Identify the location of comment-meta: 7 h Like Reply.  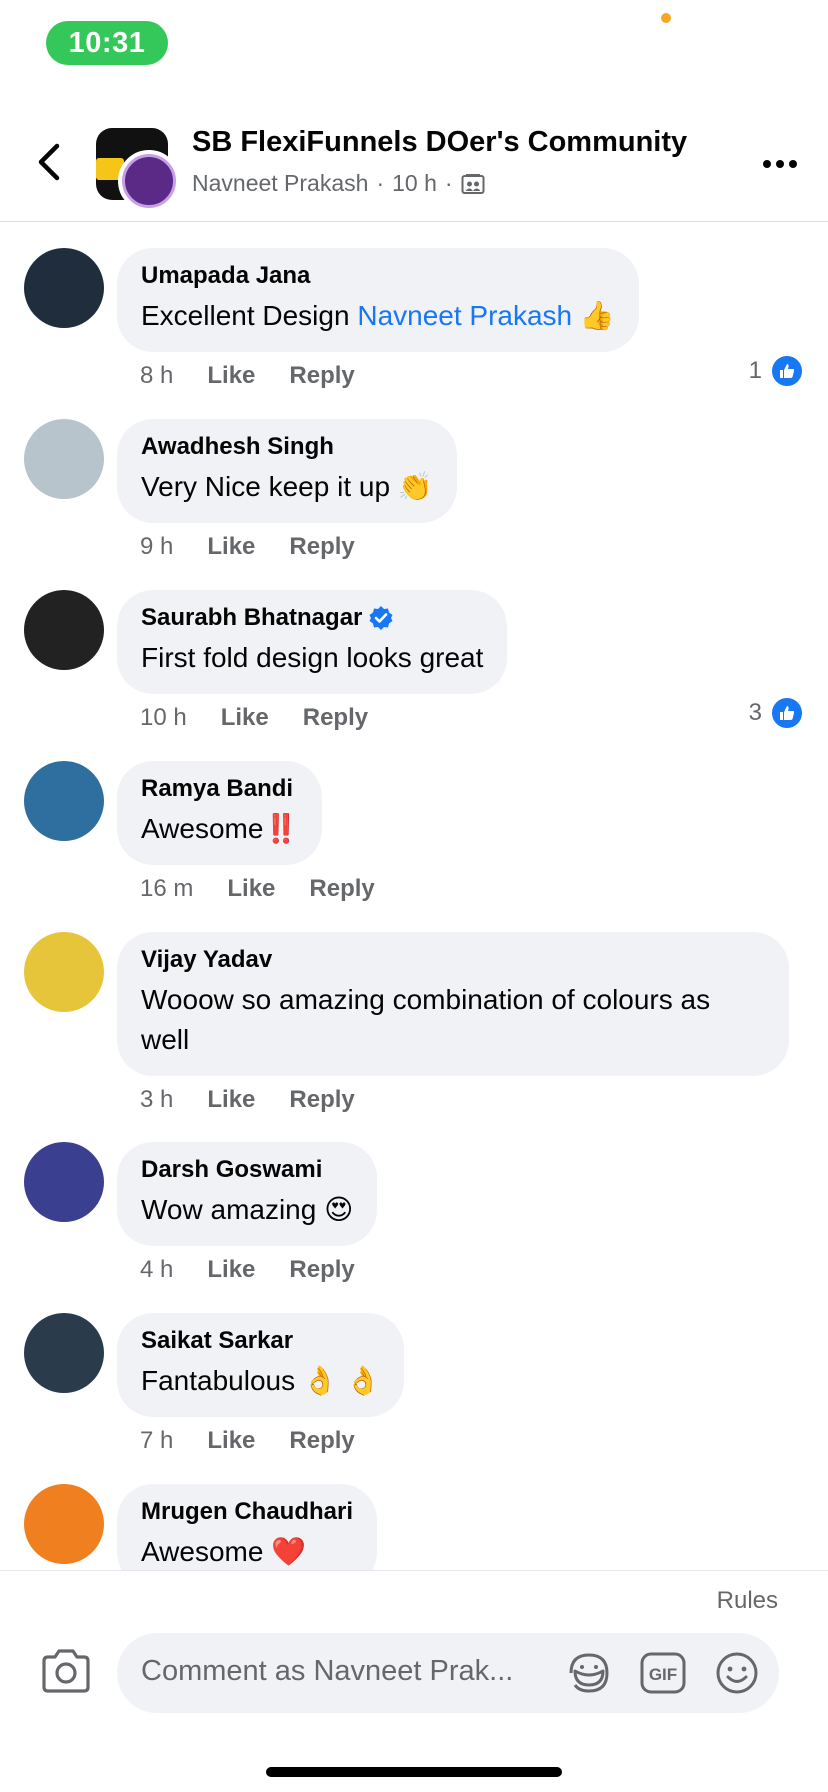
(247, 1441).